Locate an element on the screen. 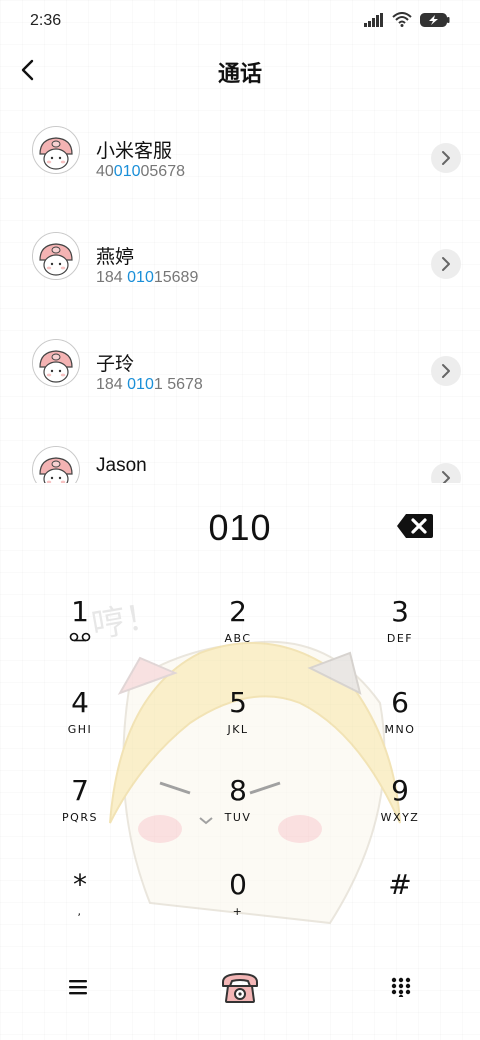 Image resolution: width=480 pixels, height=1040 pixels. contact-item: 小米客服 4001005678 is located at coordinates (240, 153).